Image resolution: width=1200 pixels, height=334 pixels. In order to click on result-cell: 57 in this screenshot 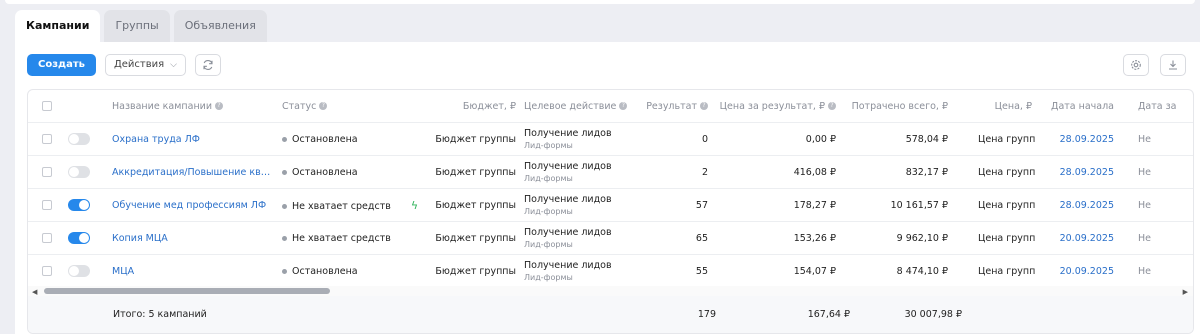, I will do `click(671, 205)`.